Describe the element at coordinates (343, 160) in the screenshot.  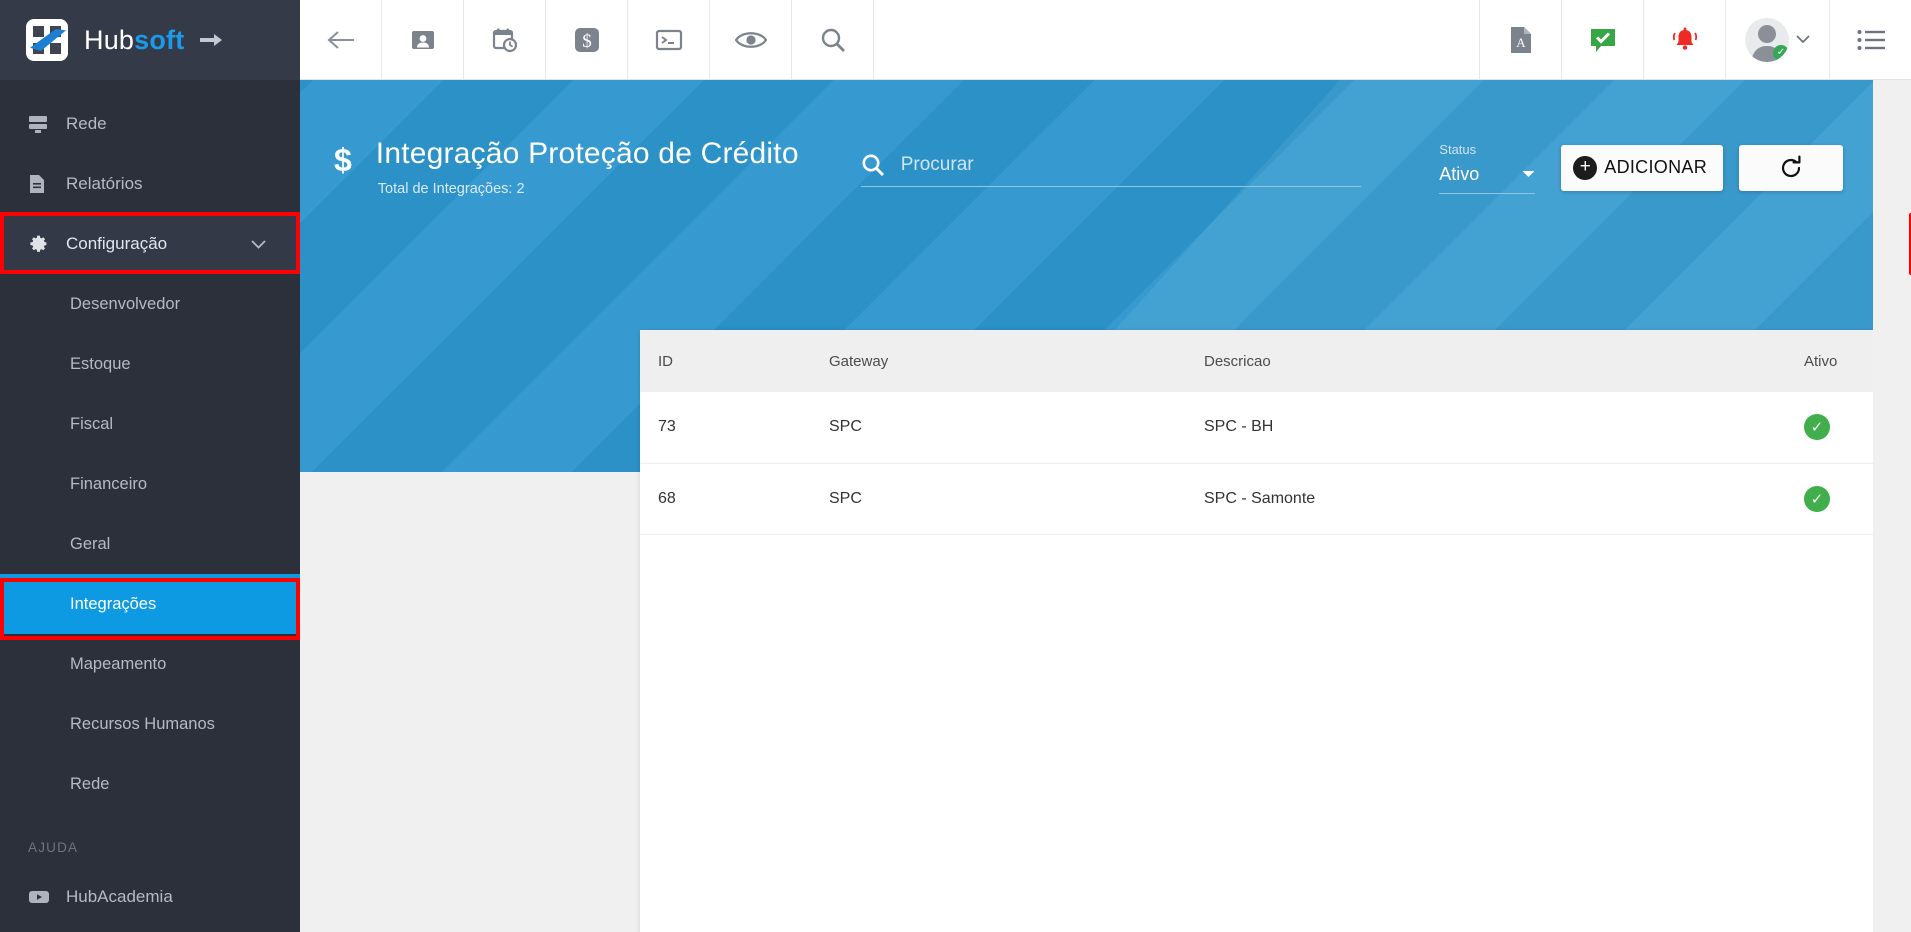
I see `dollar-icon: $` at that location.